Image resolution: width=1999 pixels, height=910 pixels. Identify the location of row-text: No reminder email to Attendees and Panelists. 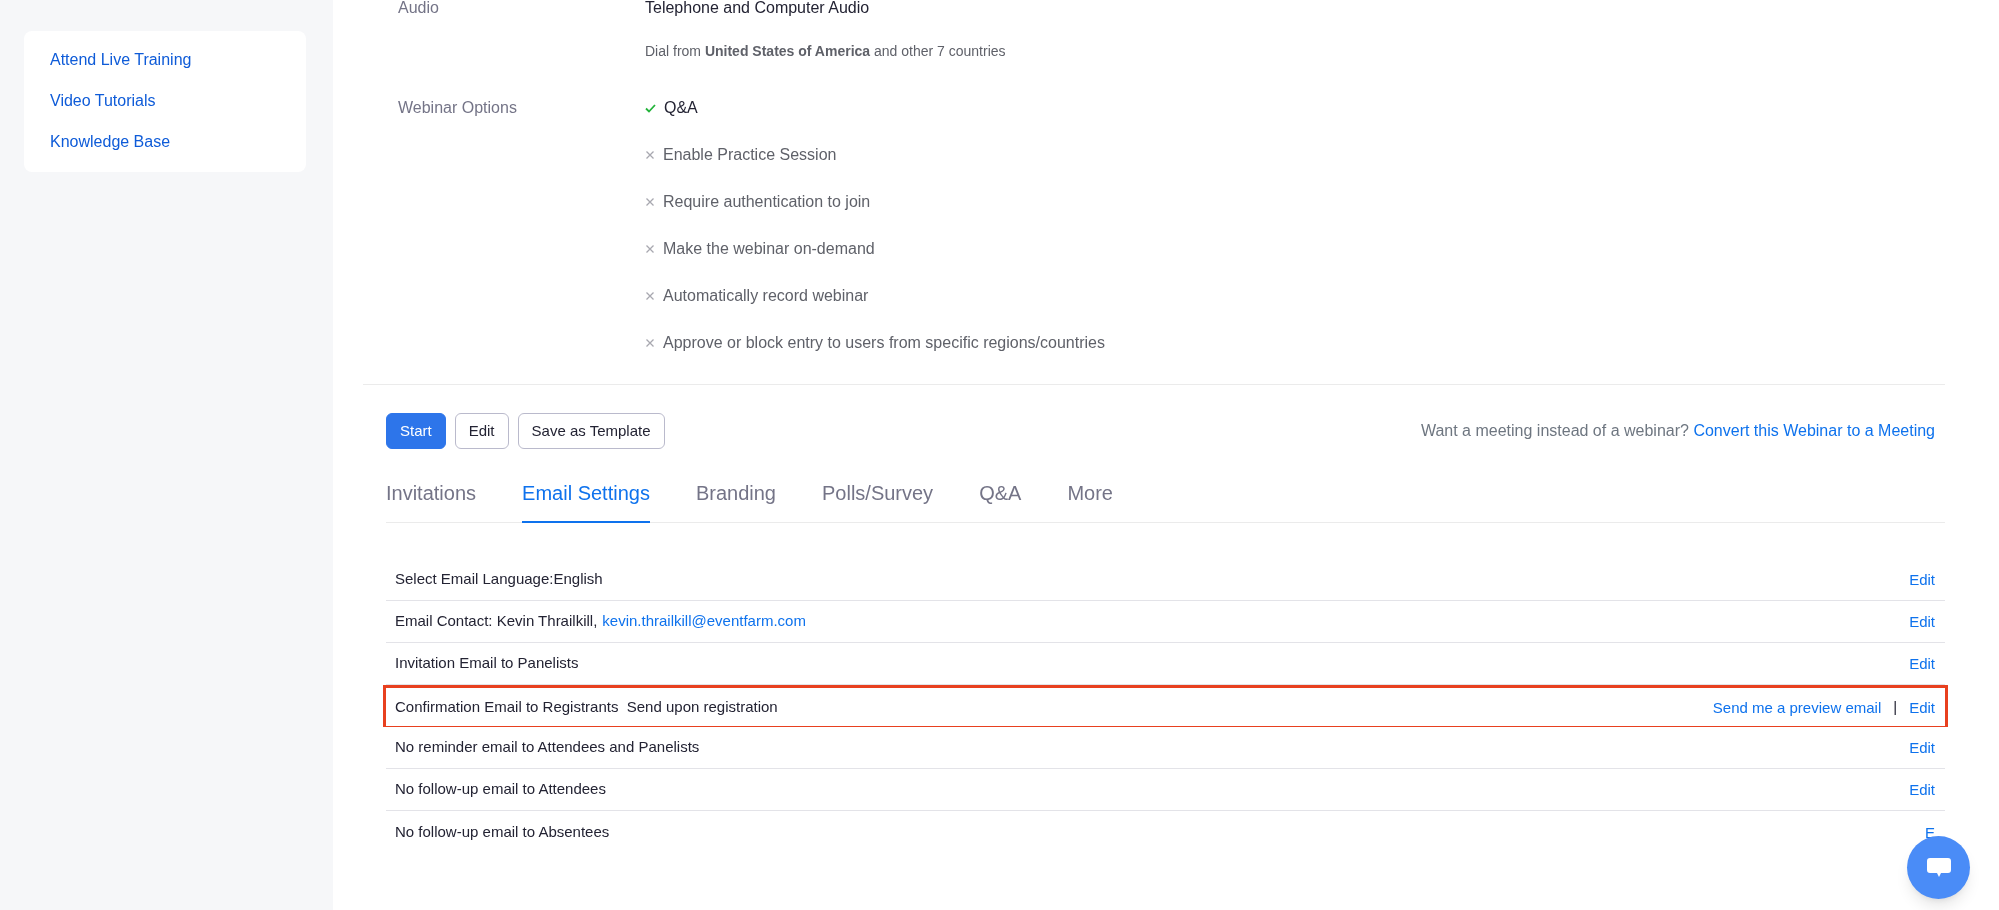
(547, 747).